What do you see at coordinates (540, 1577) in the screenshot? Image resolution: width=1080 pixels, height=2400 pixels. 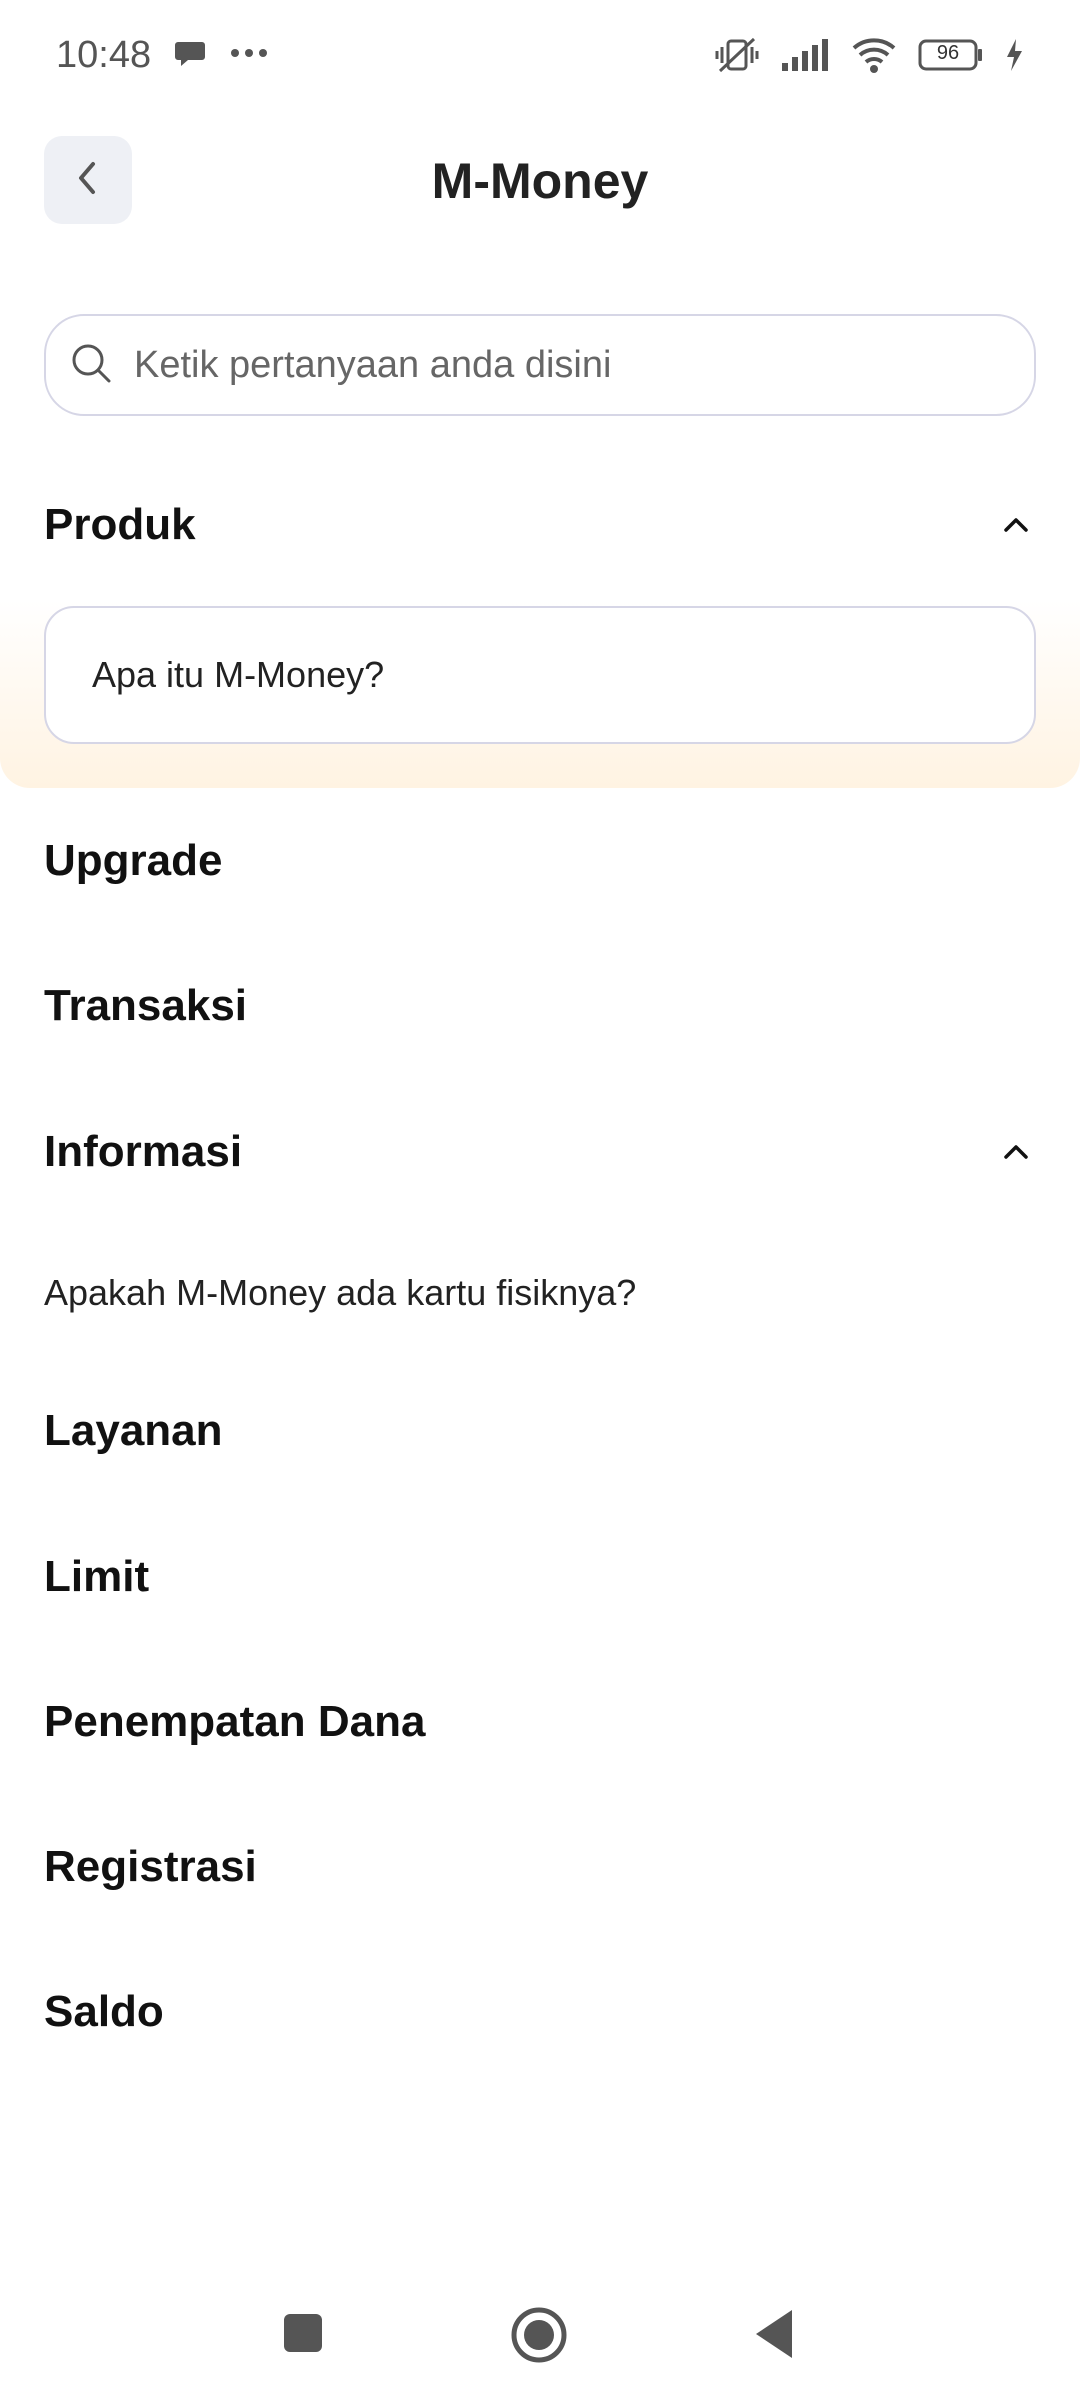 I see `section-limit: Limit` at bounding box center [540, 1577].